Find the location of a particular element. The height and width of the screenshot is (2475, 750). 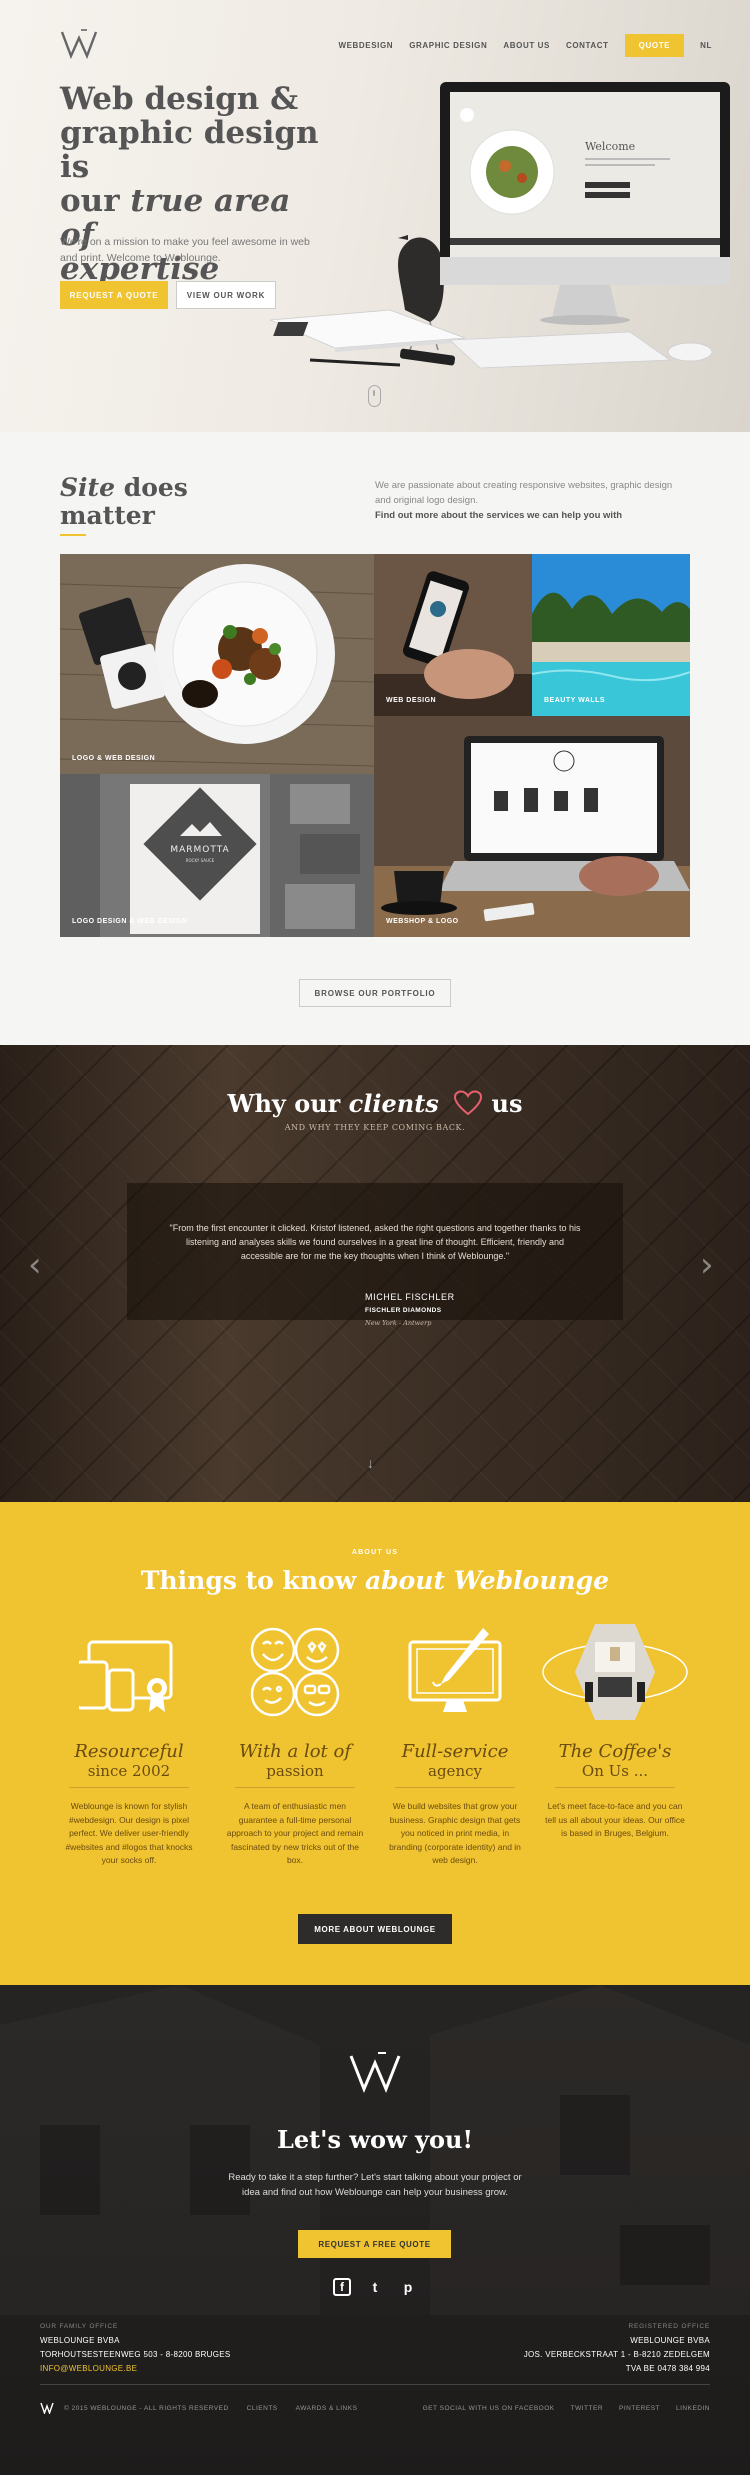

about-eyebrow: ABOUT US is located at coordinates (375, 1552).